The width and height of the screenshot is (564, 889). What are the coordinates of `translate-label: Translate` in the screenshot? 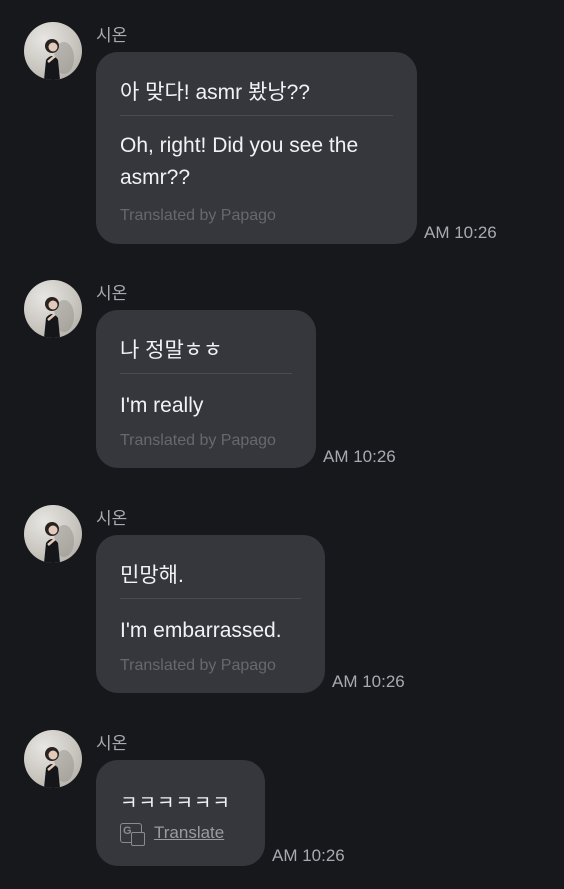 It's located at (189, 832).